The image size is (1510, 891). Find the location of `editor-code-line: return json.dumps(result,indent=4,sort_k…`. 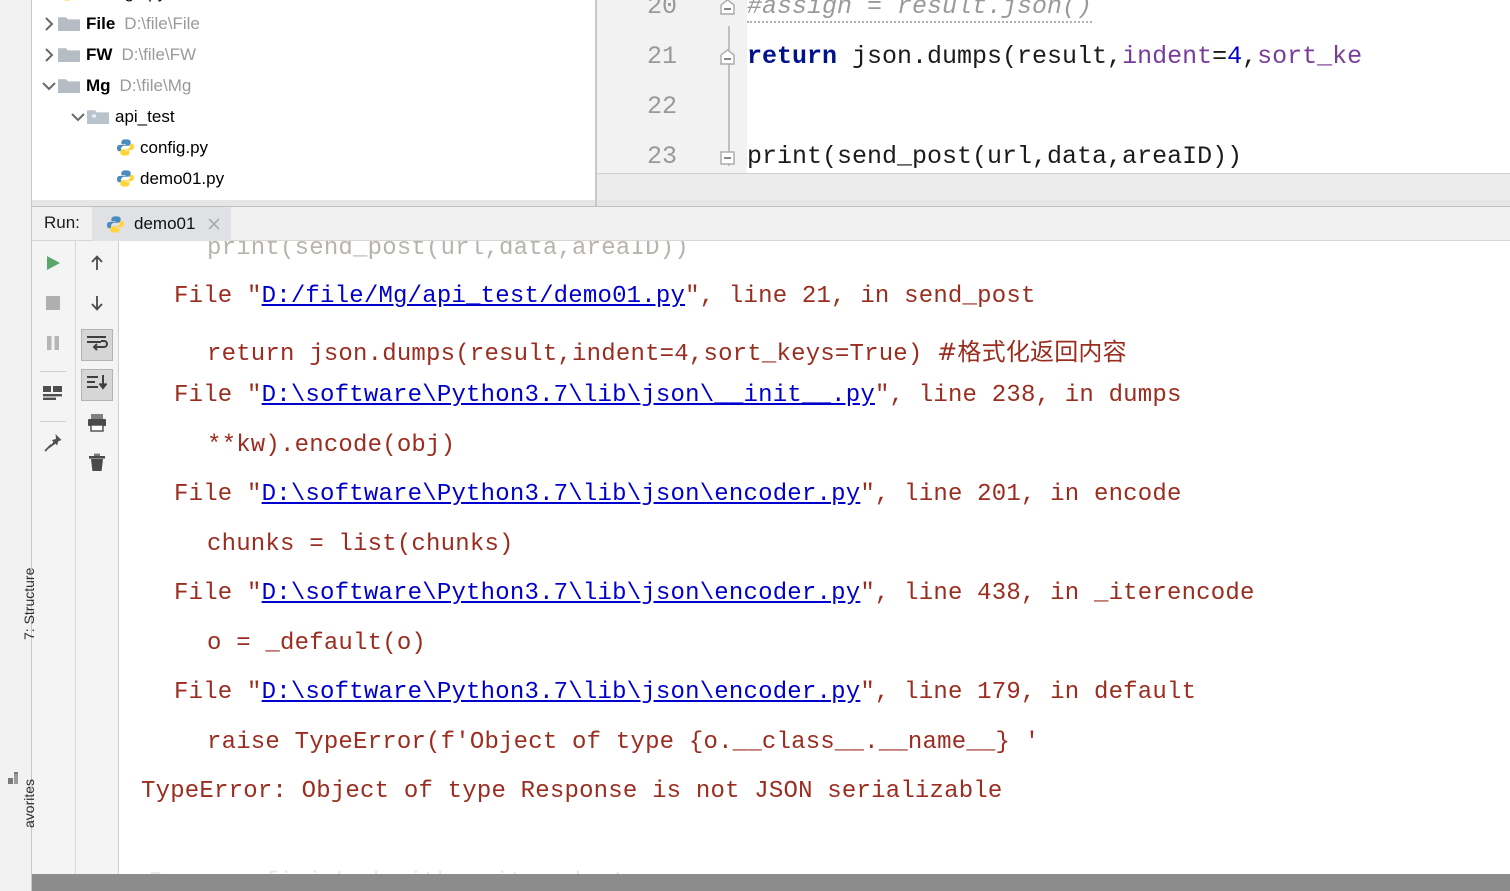

editor-code-line: return json.dumps(result,indent=4,sort_k… is located at coordinates (1054, 56).